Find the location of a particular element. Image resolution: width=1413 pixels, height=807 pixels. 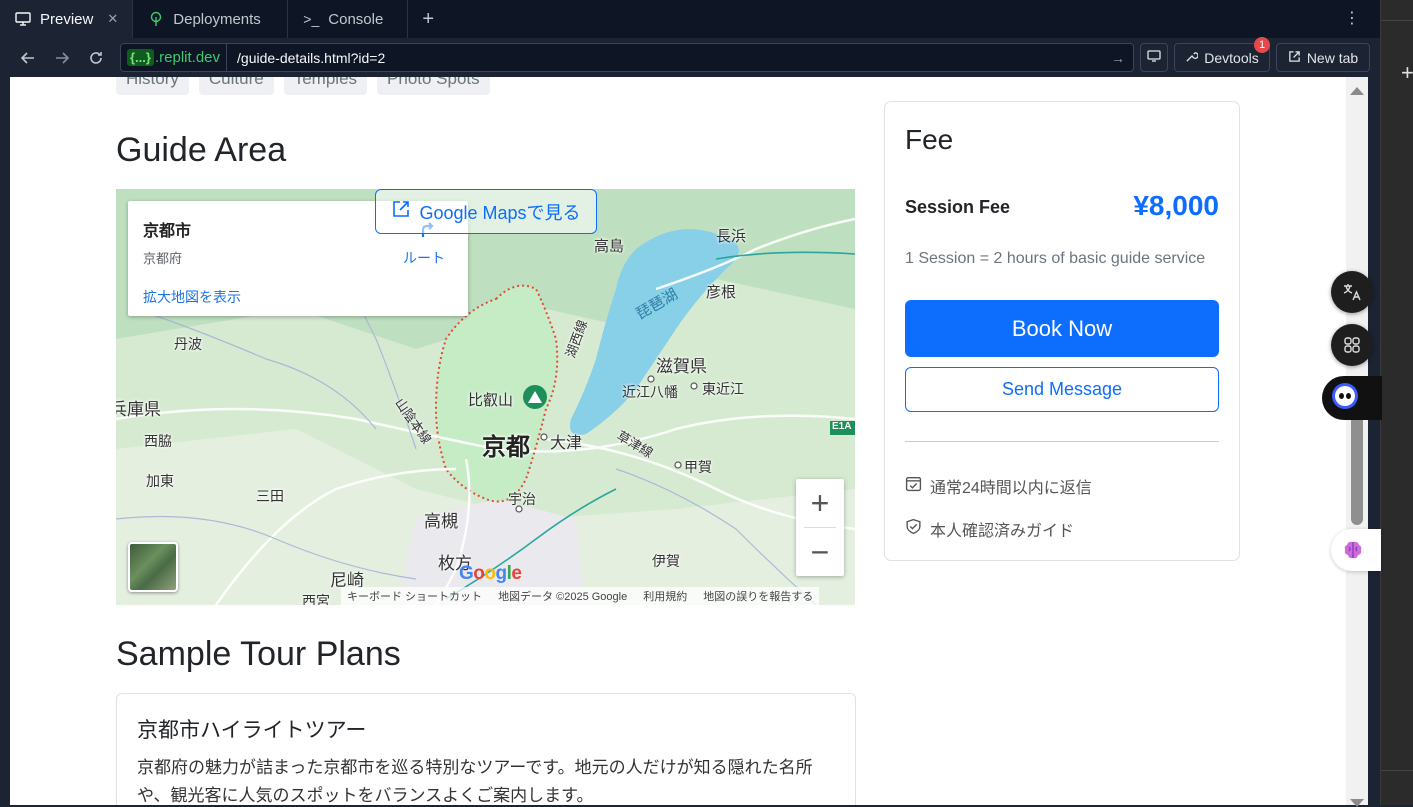

map-label: 京都 is located at coordinates (506, 447).